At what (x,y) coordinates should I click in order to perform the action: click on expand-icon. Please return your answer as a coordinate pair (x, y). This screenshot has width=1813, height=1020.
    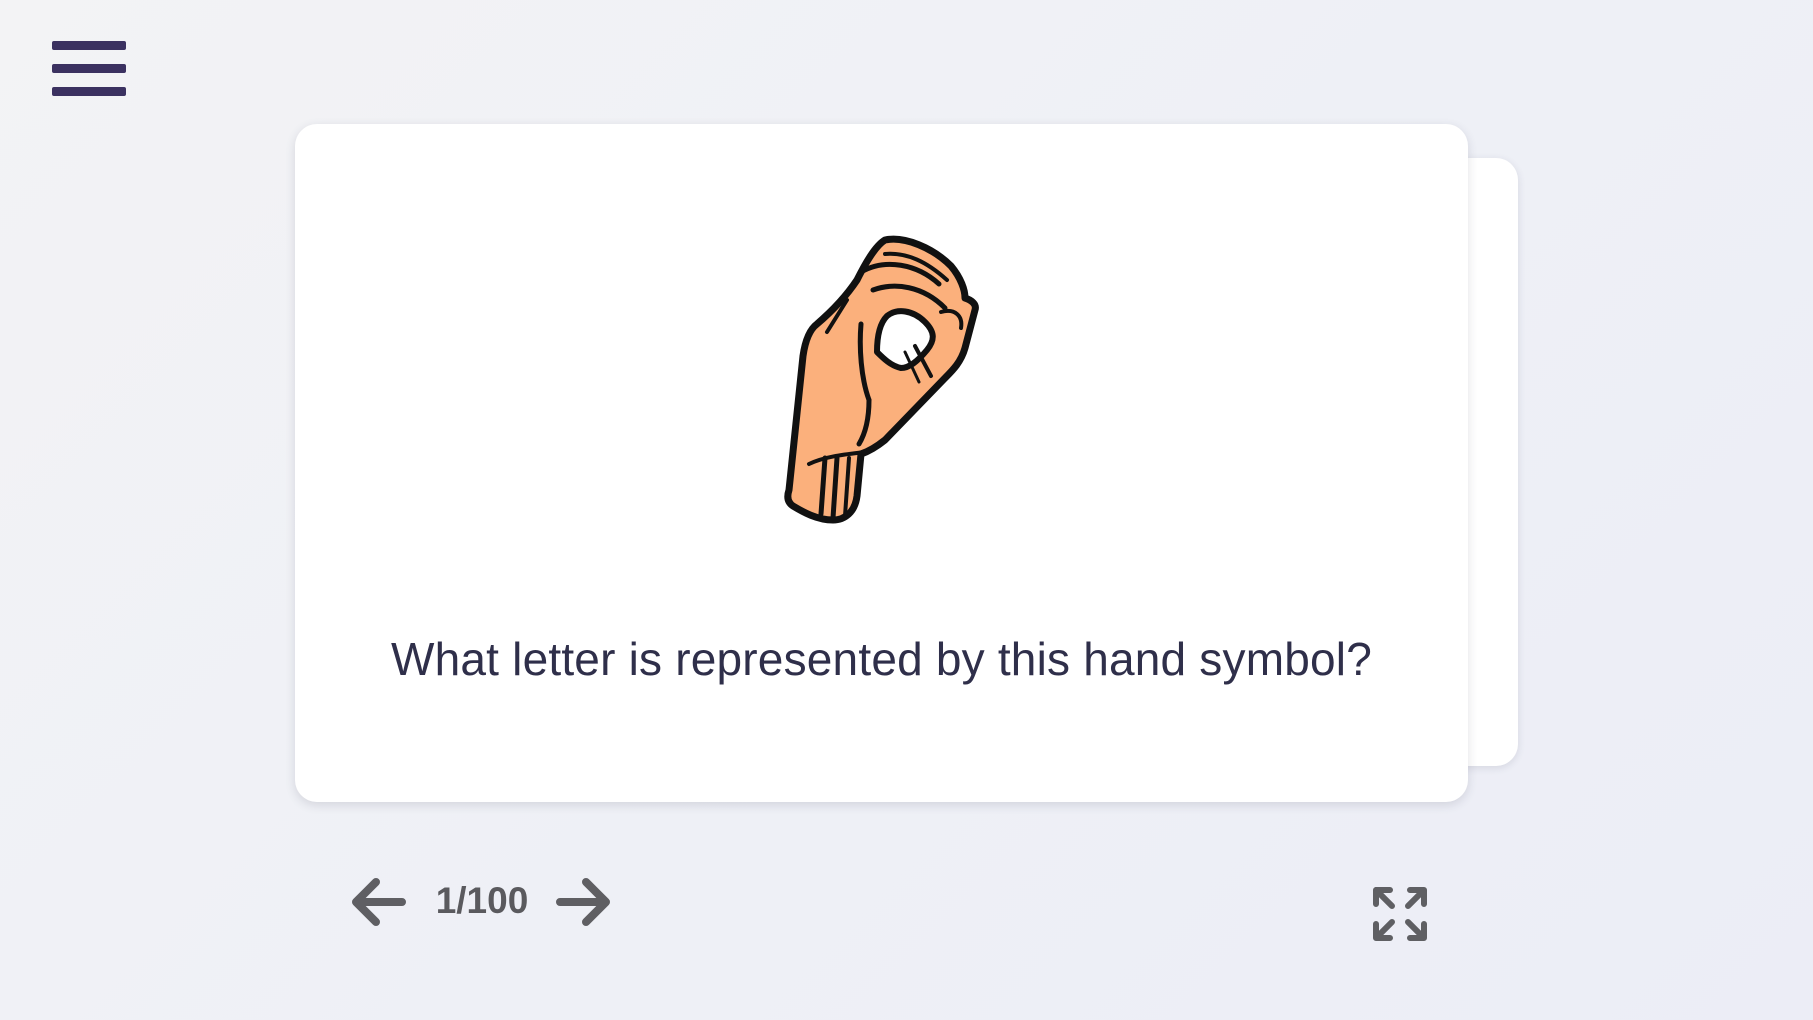
    Looking at the image, I should click on (1400, 914).